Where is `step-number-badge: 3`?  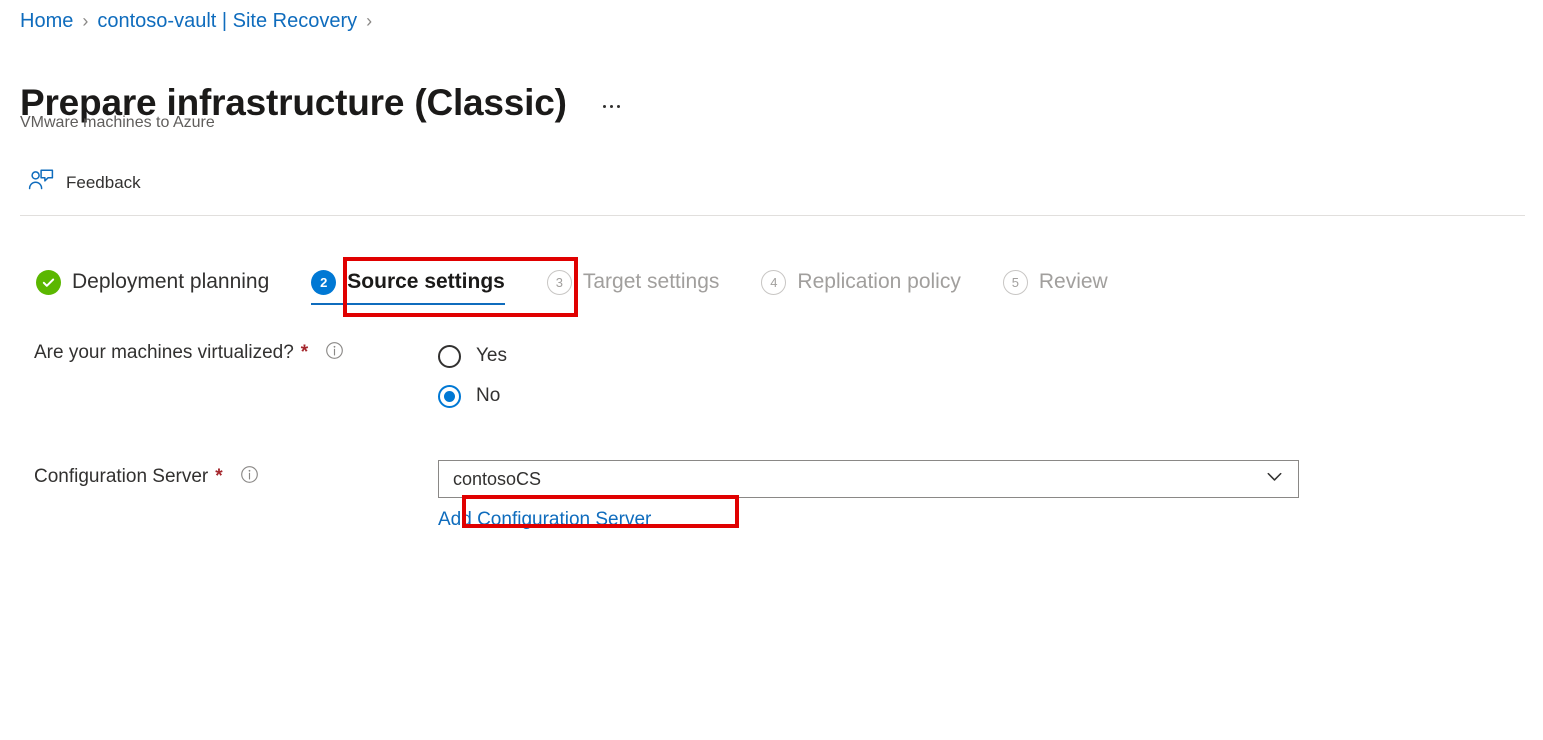 step-number-badge: 3 is located at coordinates (559, 282).